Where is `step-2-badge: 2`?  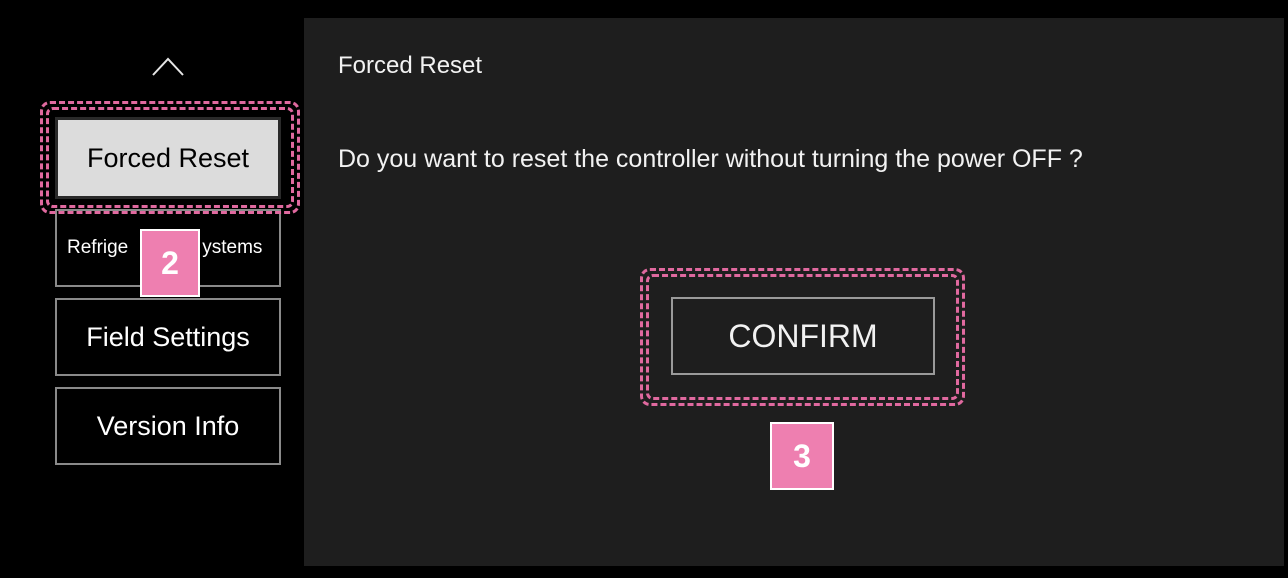
step-2-badge: 2 is located at coordinates (170, 263).